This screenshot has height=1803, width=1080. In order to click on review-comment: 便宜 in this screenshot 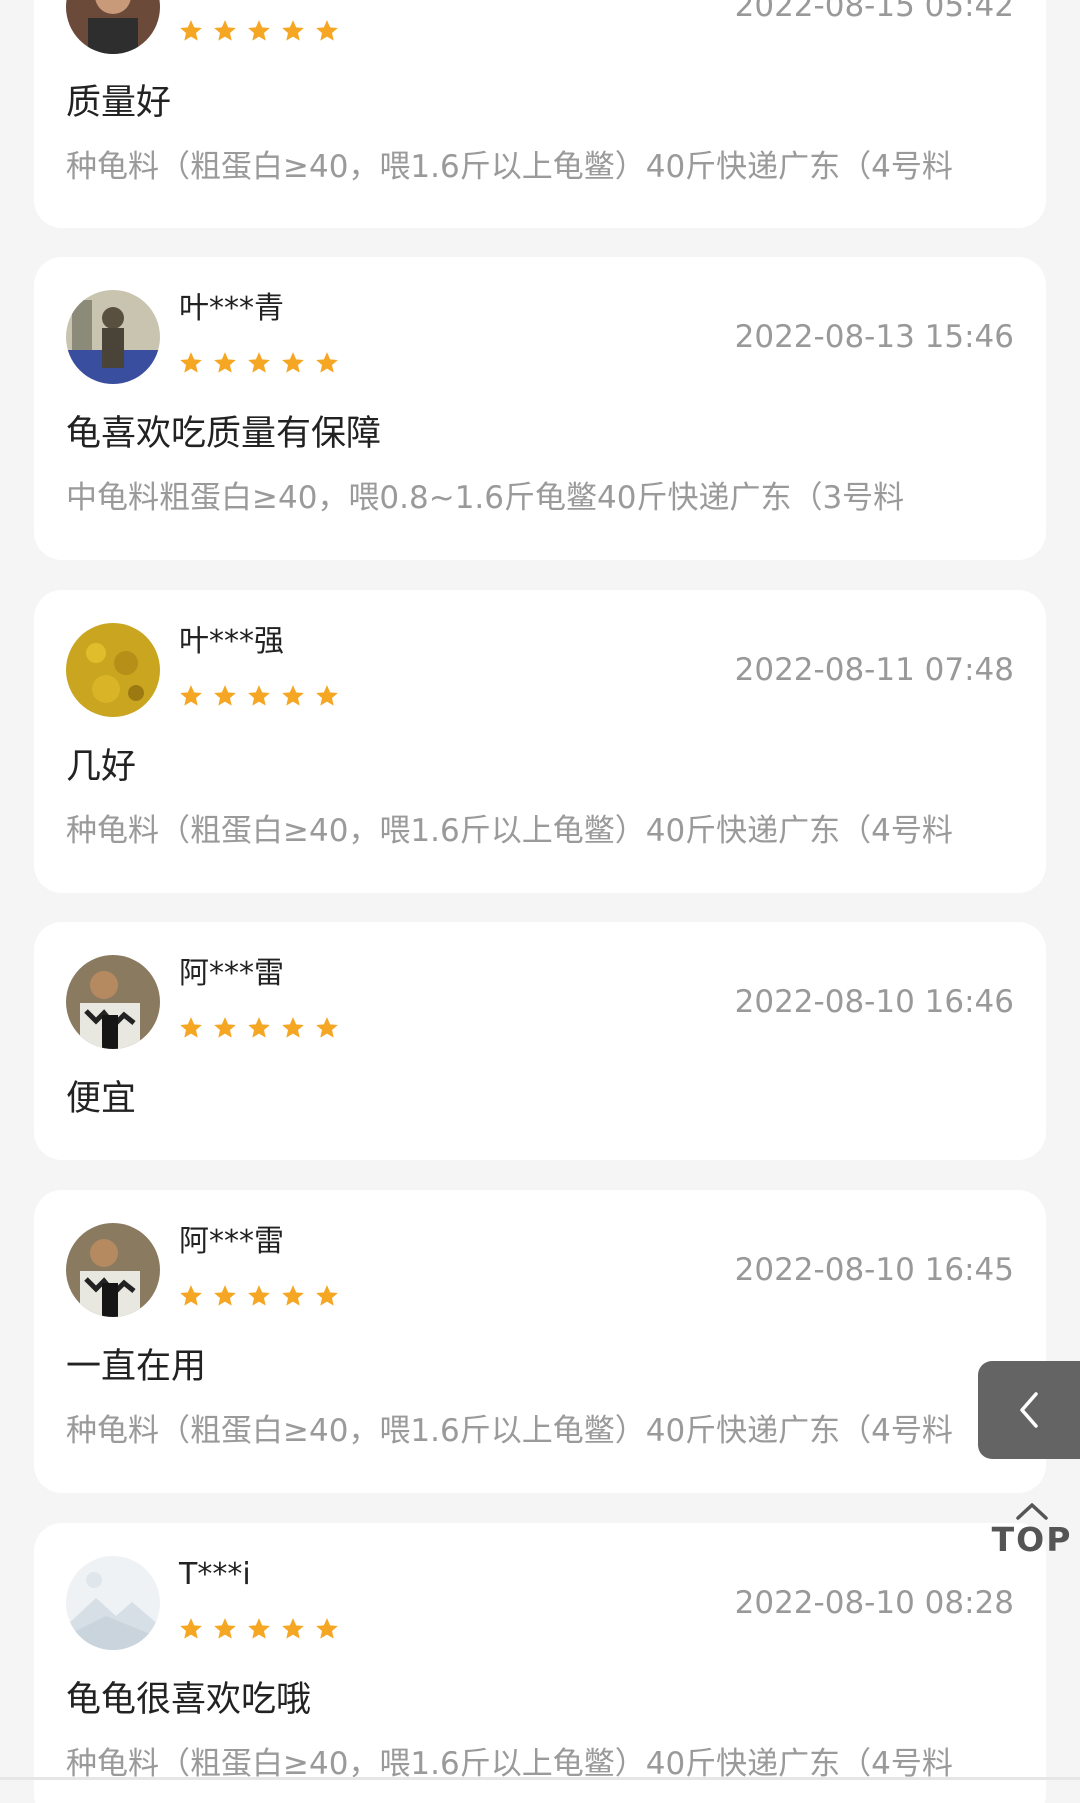, I will do `click(101, 1099)`.